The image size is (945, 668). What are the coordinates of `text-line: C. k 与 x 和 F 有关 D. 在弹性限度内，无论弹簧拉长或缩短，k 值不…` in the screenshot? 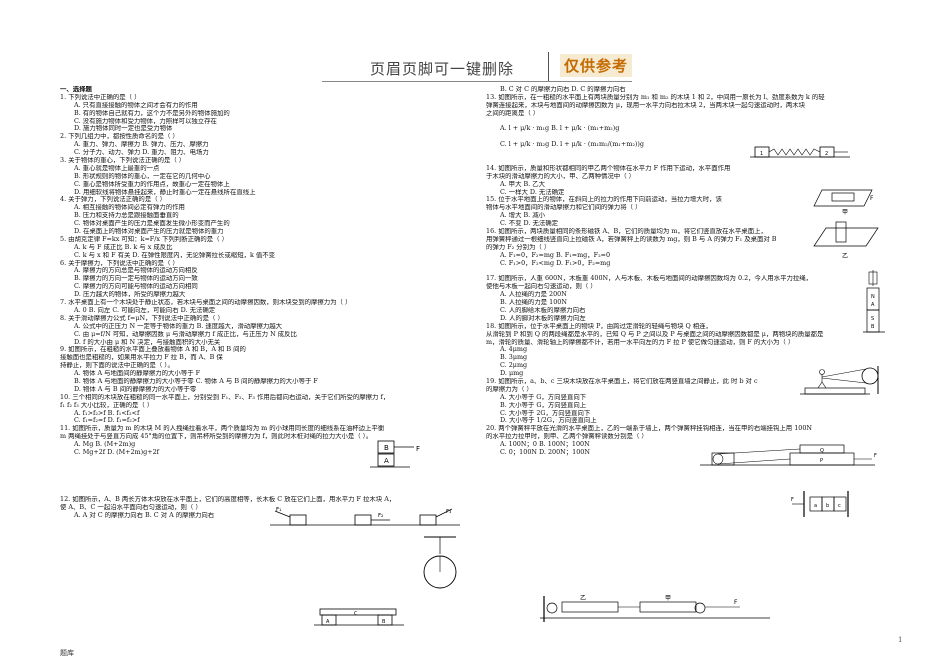 It's located at (175, 255).